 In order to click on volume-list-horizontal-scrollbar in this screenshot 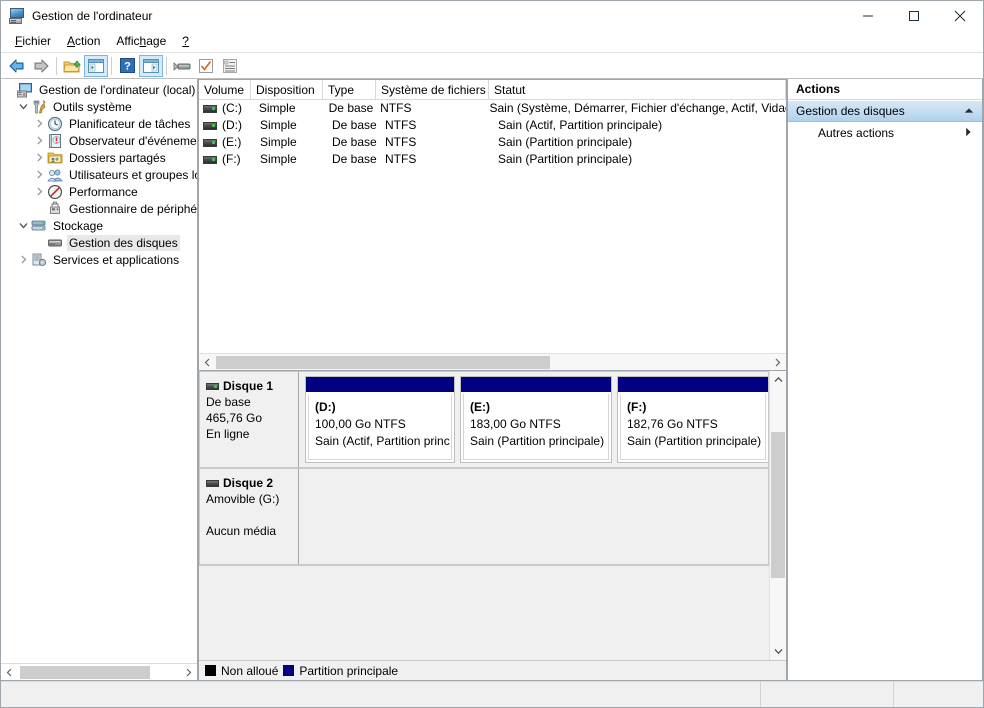, I will do `click(492, 361)`.